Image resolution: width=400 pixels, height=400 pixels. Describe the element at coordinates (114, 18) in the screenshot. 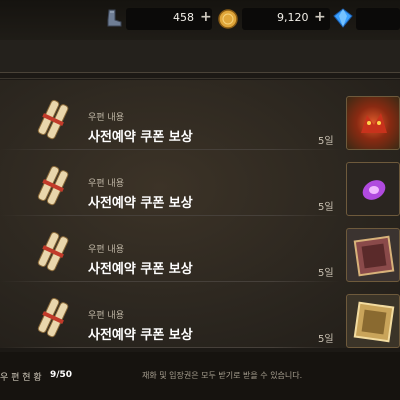

I see `boot-icon` at that location.